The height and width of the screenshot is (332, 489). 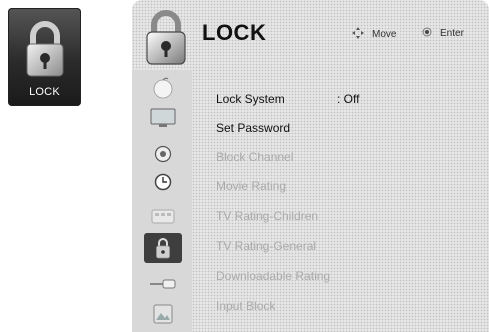 I want to click on menu-item-label: Input Block, so click(x=246, y=306).